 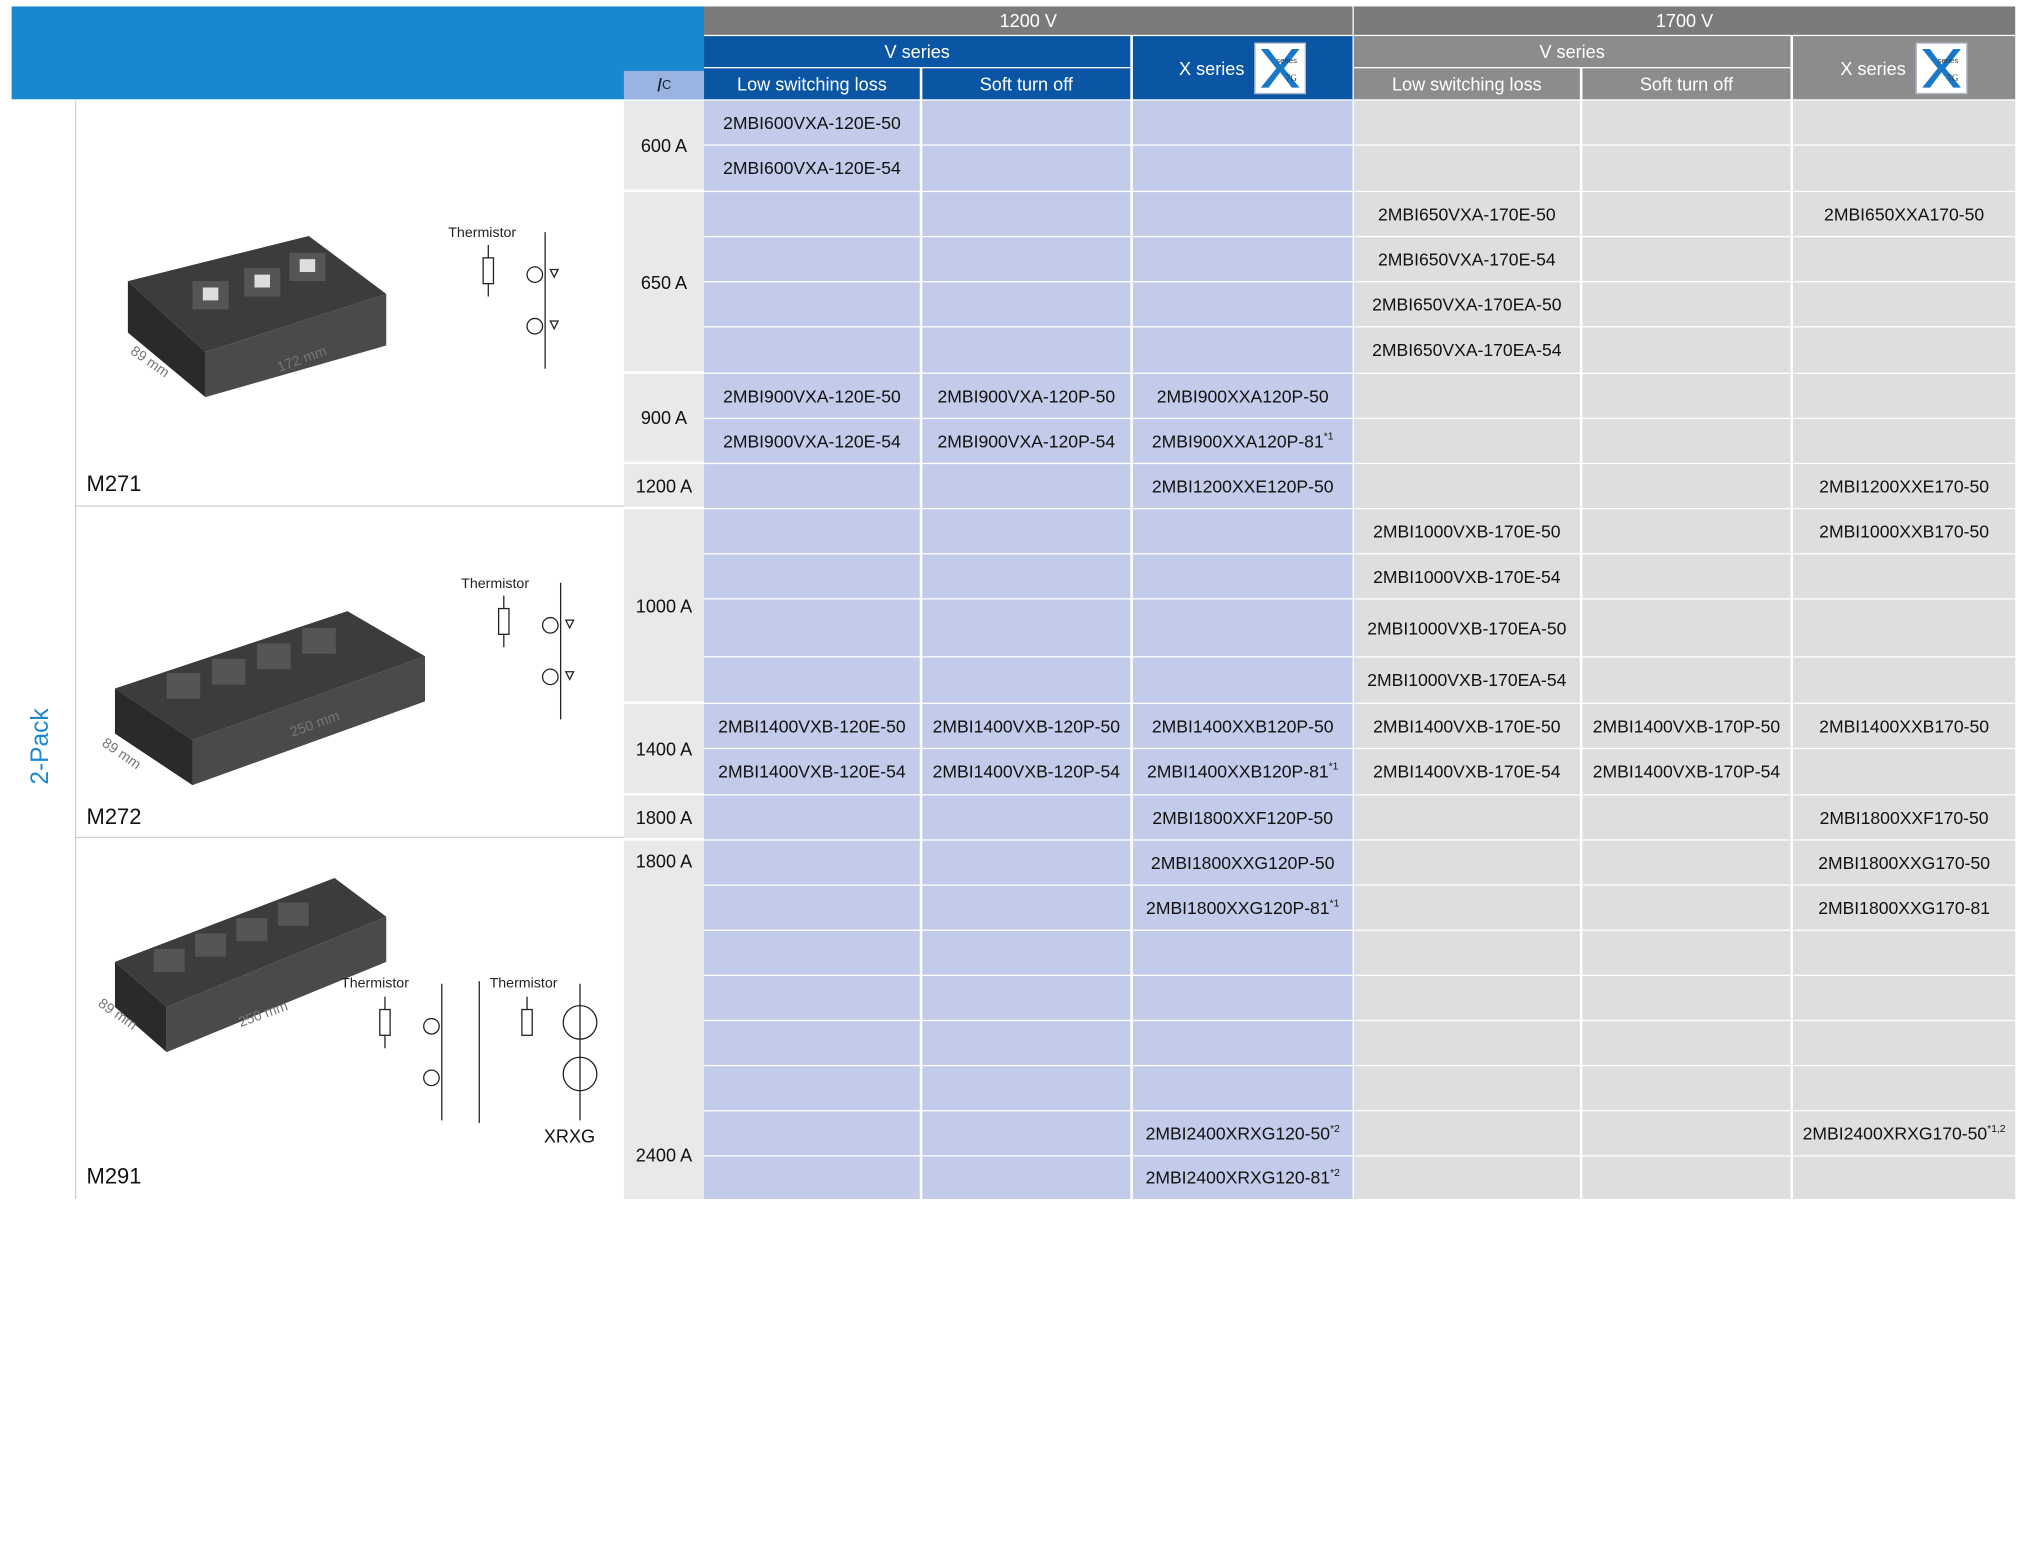 What do you see at coordinates (1026, 84) in the screenshot?
I see `soft-turn-off-1200-header: Soft turn off` at bounding box center [1026, 84].